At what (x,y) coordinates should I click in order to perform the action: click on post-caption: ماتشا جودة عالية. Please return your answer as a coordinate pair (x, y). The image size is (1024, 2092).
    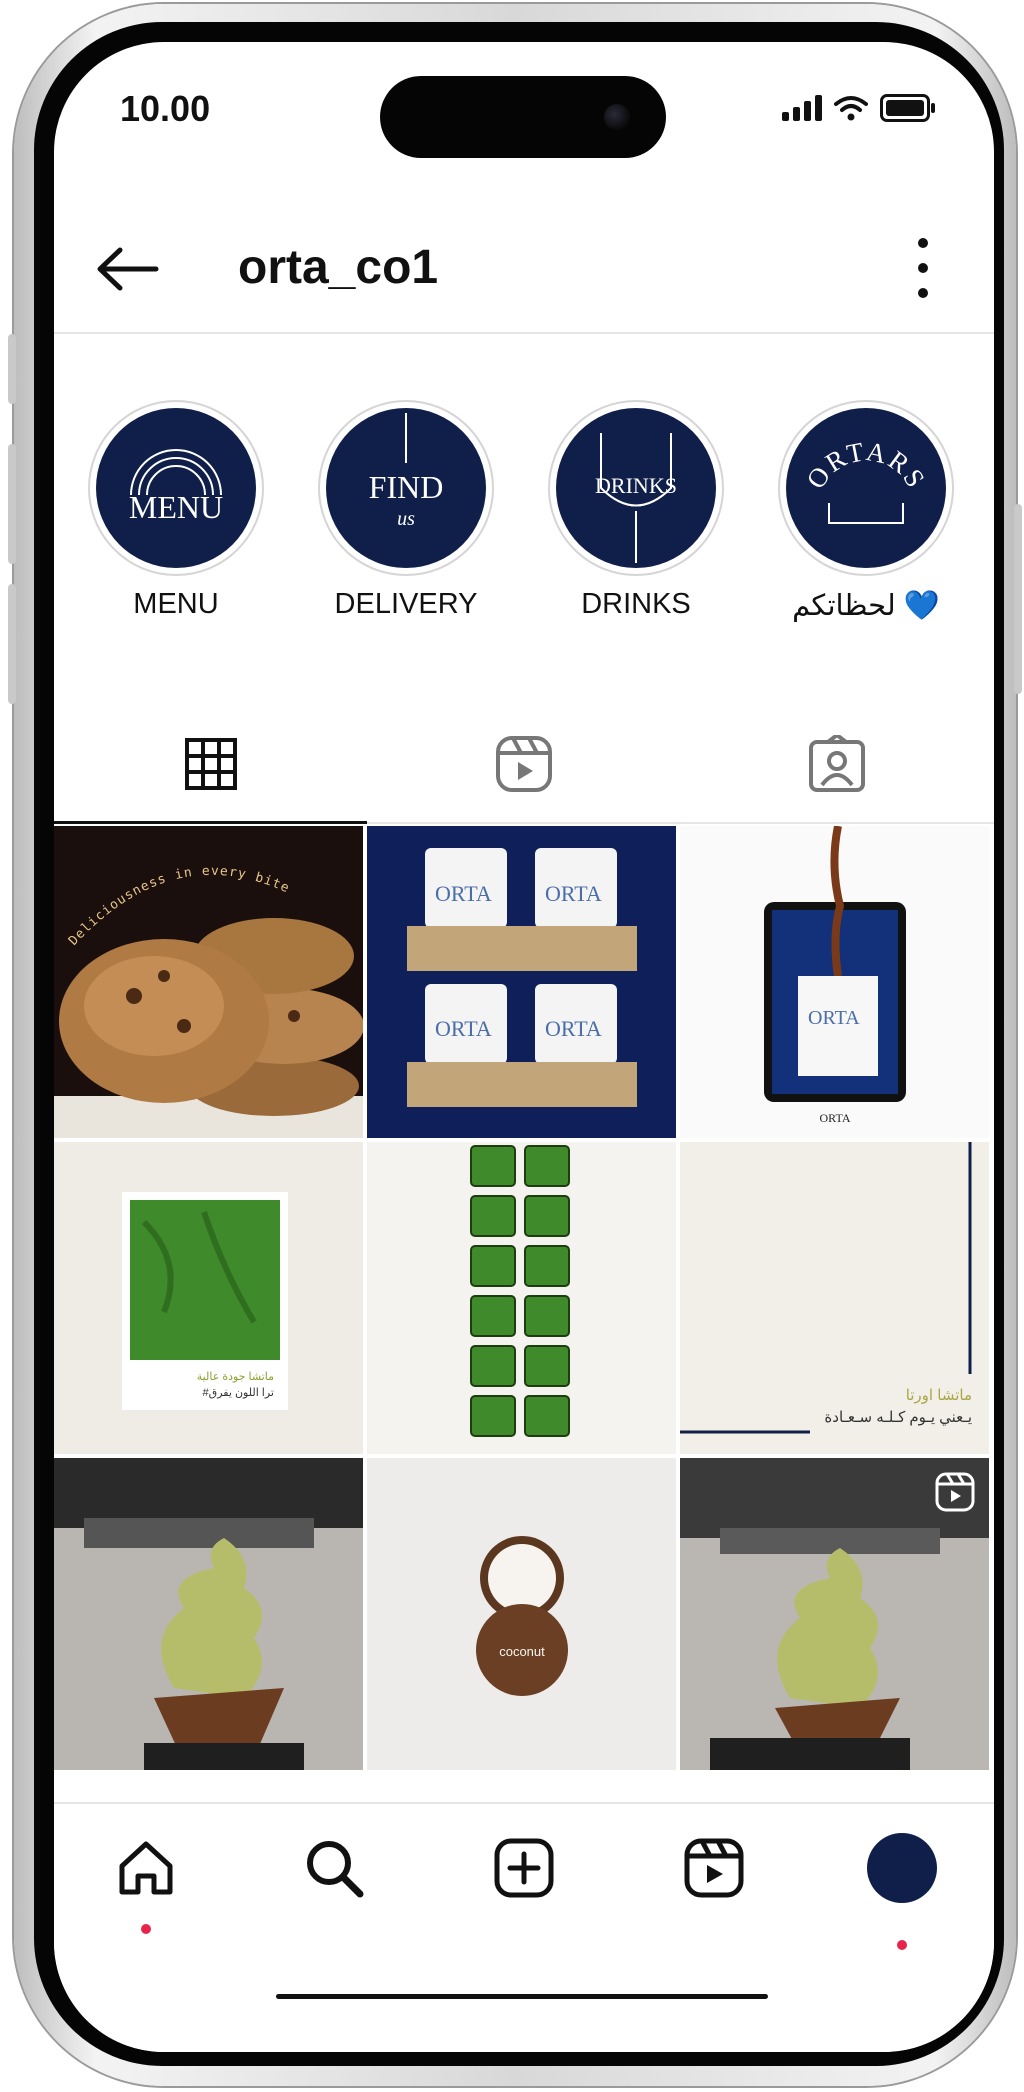
    Looking at the image, I should click on (235, 1377).